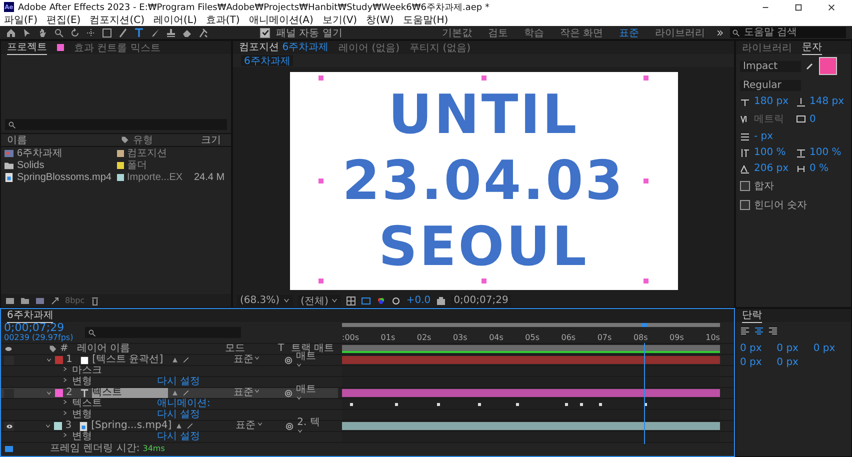 The height and width of the screenshot is (457, 852). Describe the element at coordinates (315, 393) in the screenshot. I see `track-matte-dropdown: 매트` at that location.